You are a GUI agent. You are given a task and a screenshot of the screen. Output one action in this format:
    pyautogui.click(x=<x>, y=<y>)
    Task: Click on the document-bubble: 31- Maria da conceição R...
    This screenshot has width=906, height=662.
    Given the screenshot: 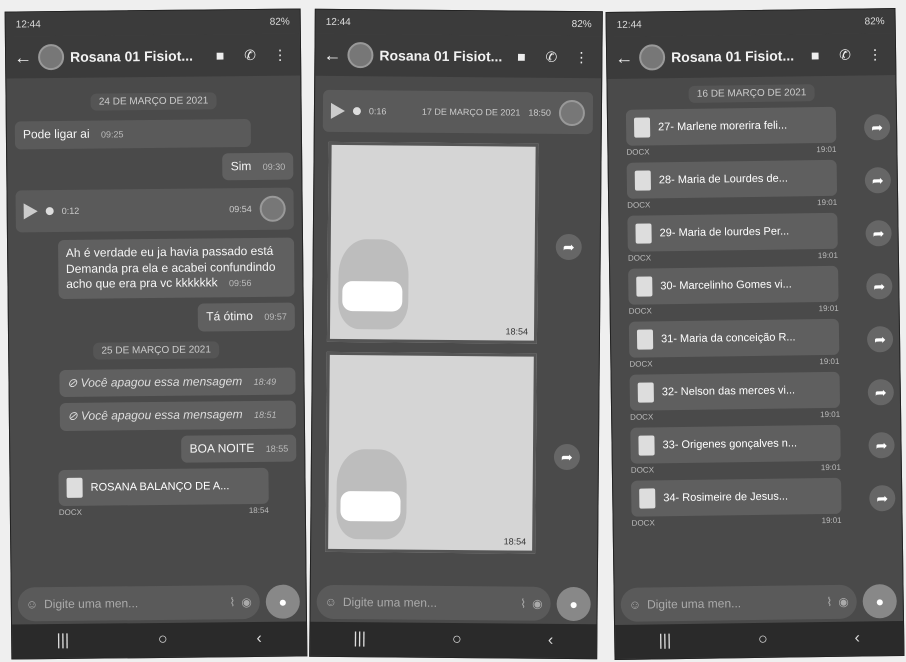 What is the action you would take?
    pyautogui.click(x=734, y=338)
    